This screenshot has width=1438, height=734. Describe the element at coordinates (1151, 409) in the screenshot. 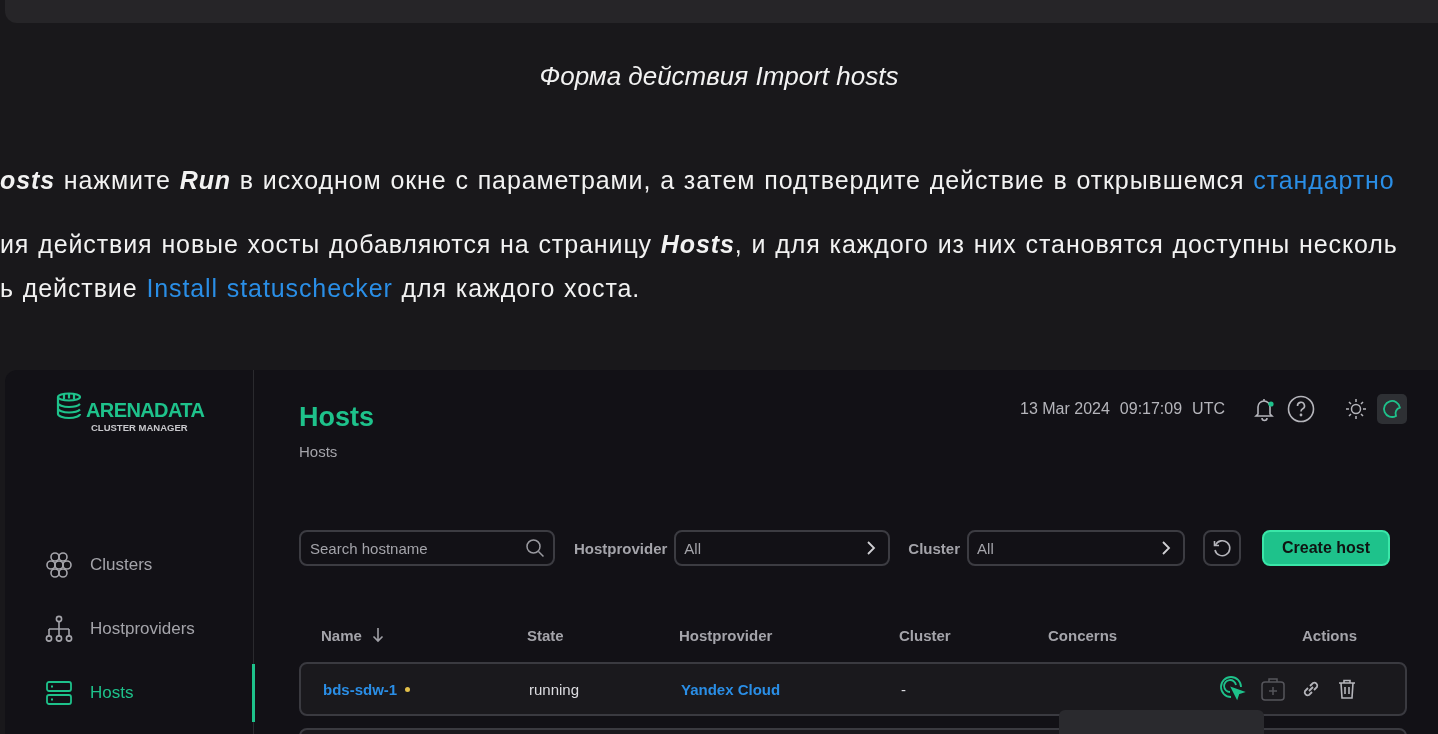

I see `time-text: 09:17:09` at that location.